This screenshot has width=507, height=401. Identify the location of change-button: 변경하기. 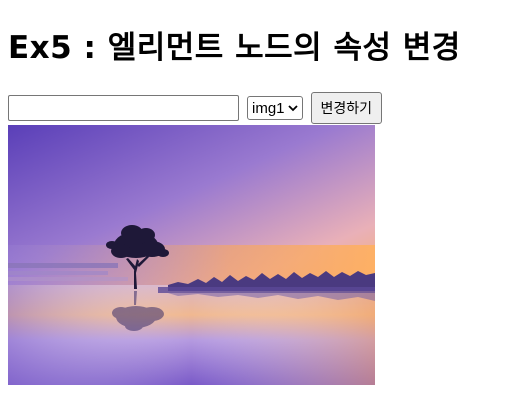
(346, 108).